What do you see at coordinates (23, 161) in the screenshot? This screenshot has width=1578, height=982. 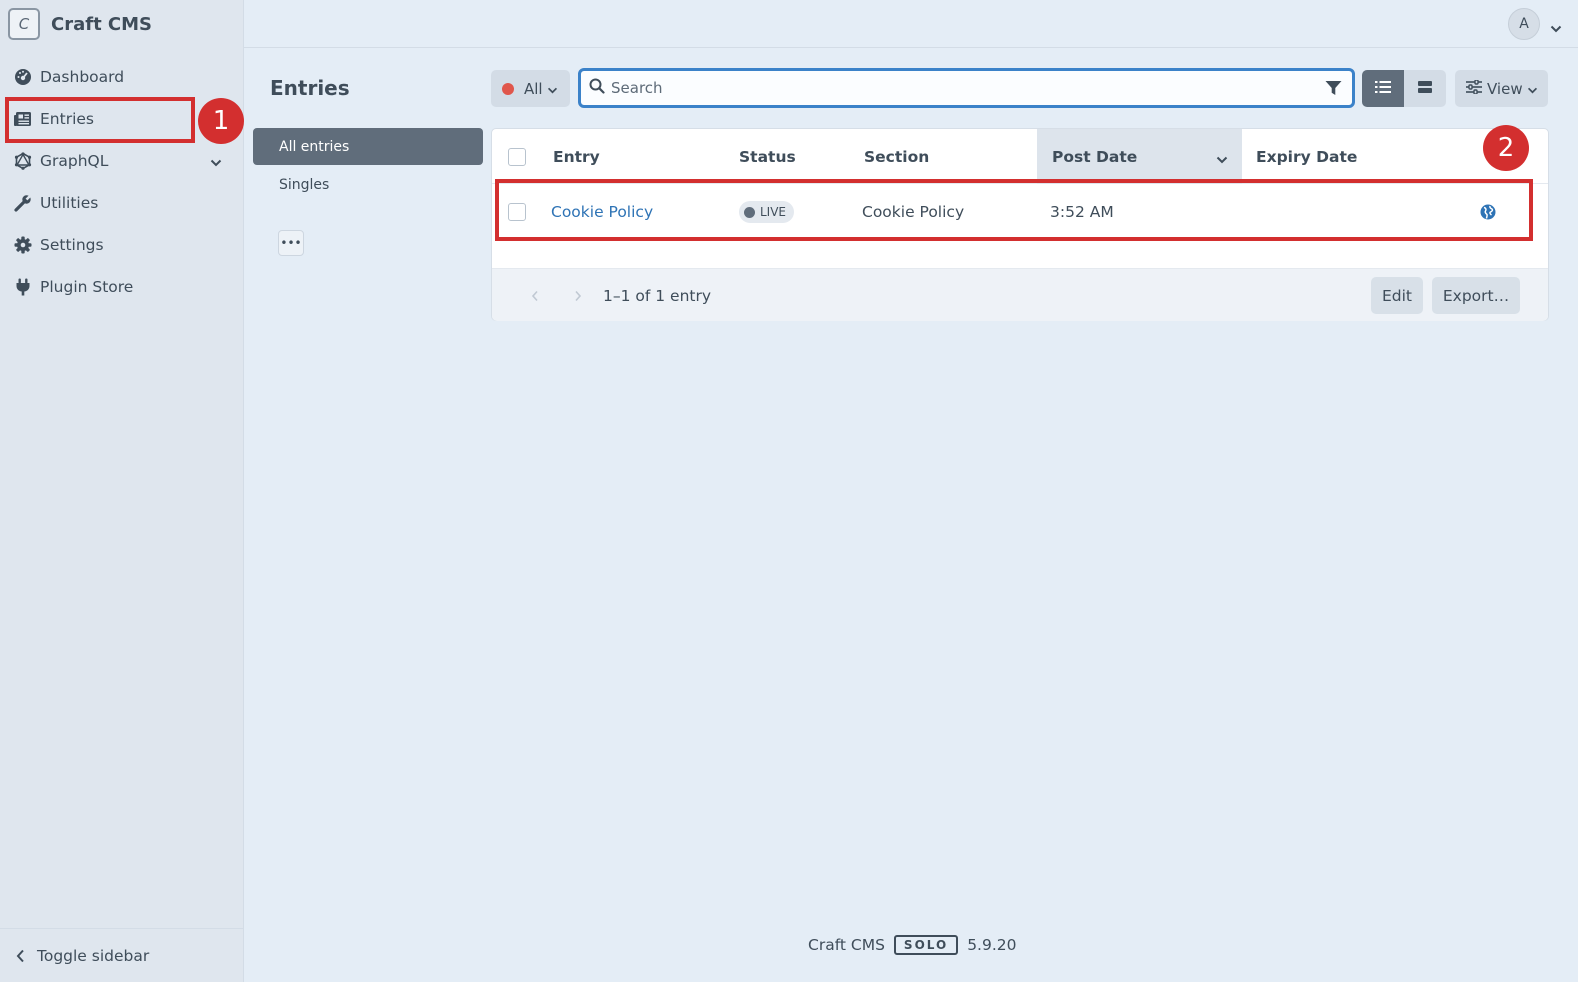 I see `graphql-icon` at bounding box center [23, 161].